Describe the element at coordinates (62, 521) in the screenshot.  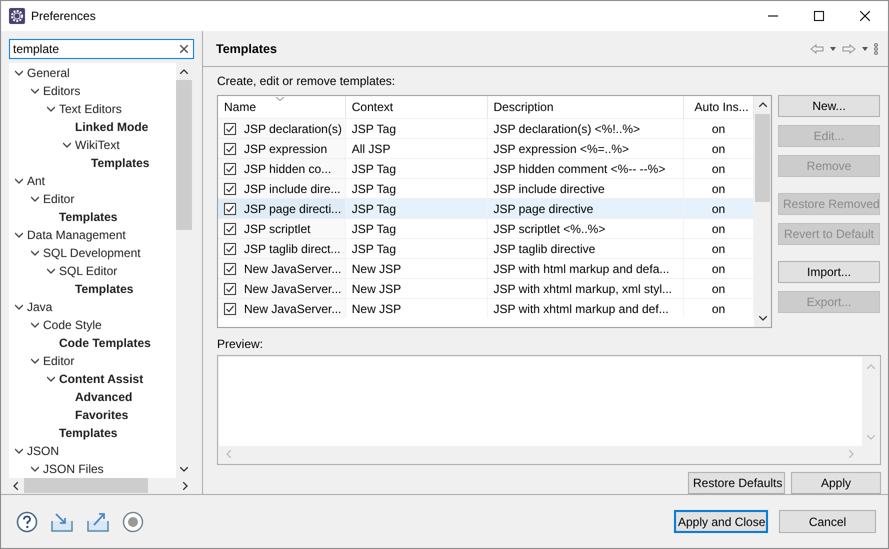
I see `import-icon` at that location.